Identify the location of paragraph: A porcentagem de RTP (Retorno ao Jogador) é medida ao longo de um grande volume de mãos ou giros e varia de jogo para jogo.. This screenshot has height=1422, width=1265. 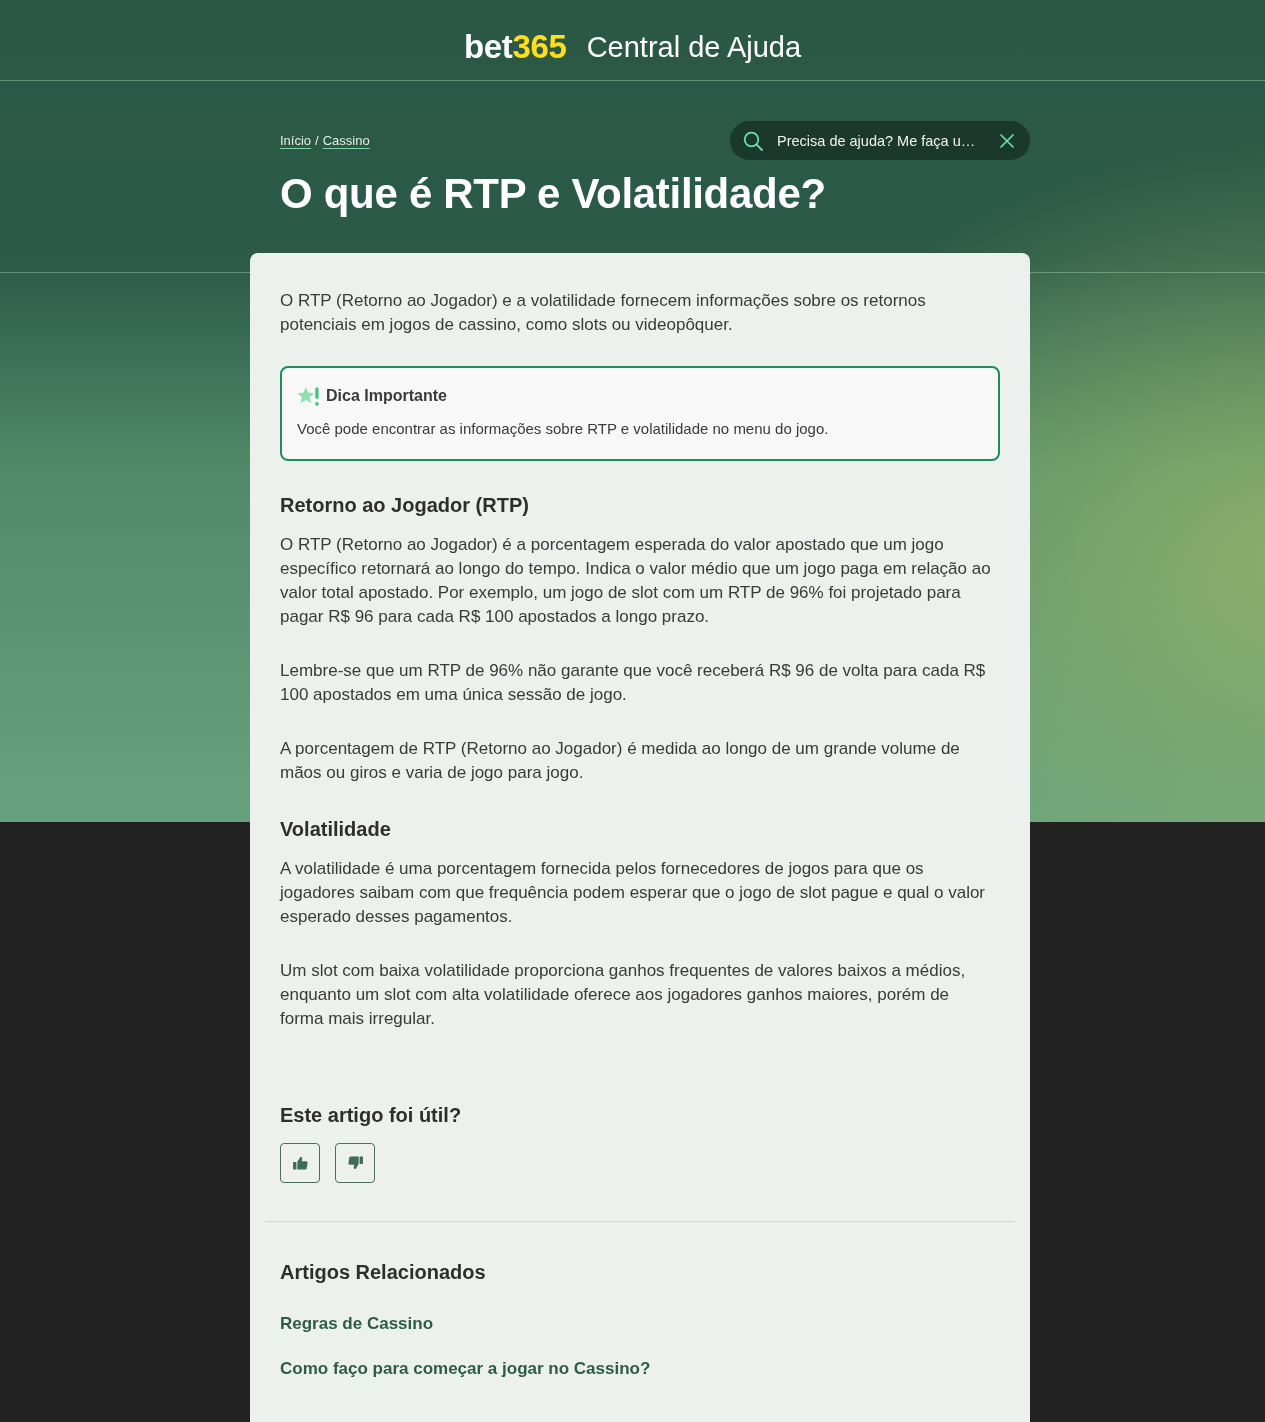
(620, 761).